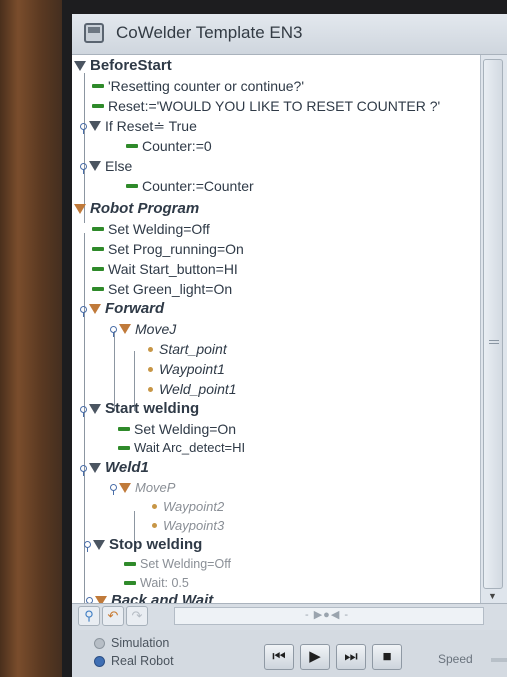 The height and width of the screenshot is (677, 507). Describe the element at coordinates (114, 467) in the screenshot. I see `tree-node-weld1: Weld1` at that location.